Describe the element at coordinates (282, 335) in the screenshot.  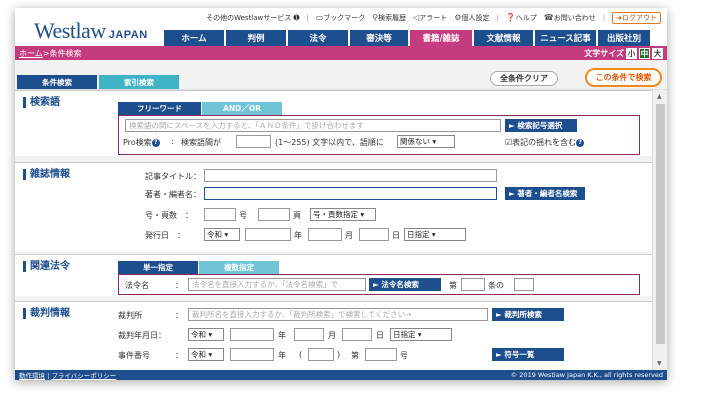
I see `year-unit: 年` at that location.